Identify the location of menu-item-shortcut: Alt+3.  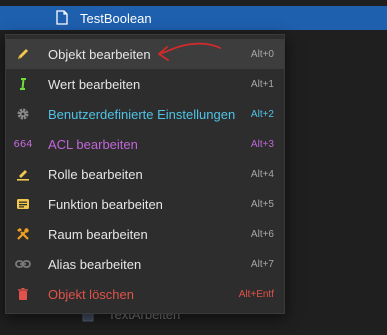
(262, 144).